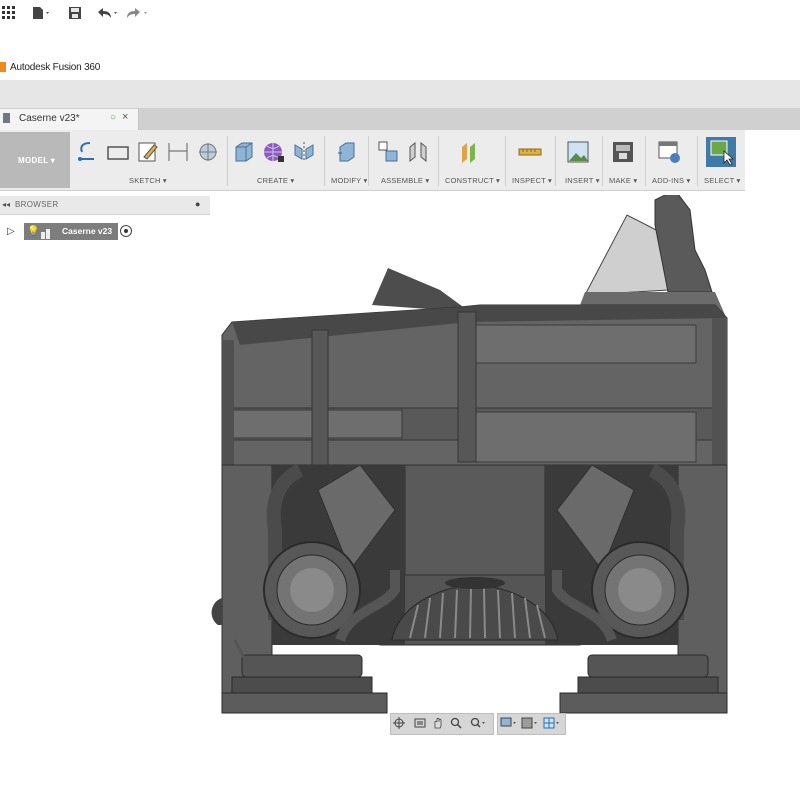  What do you see at coordinates (87, 231) in the screenshot?
I see `root-component-label: Caserne v23` at bounding box center [87, 231].